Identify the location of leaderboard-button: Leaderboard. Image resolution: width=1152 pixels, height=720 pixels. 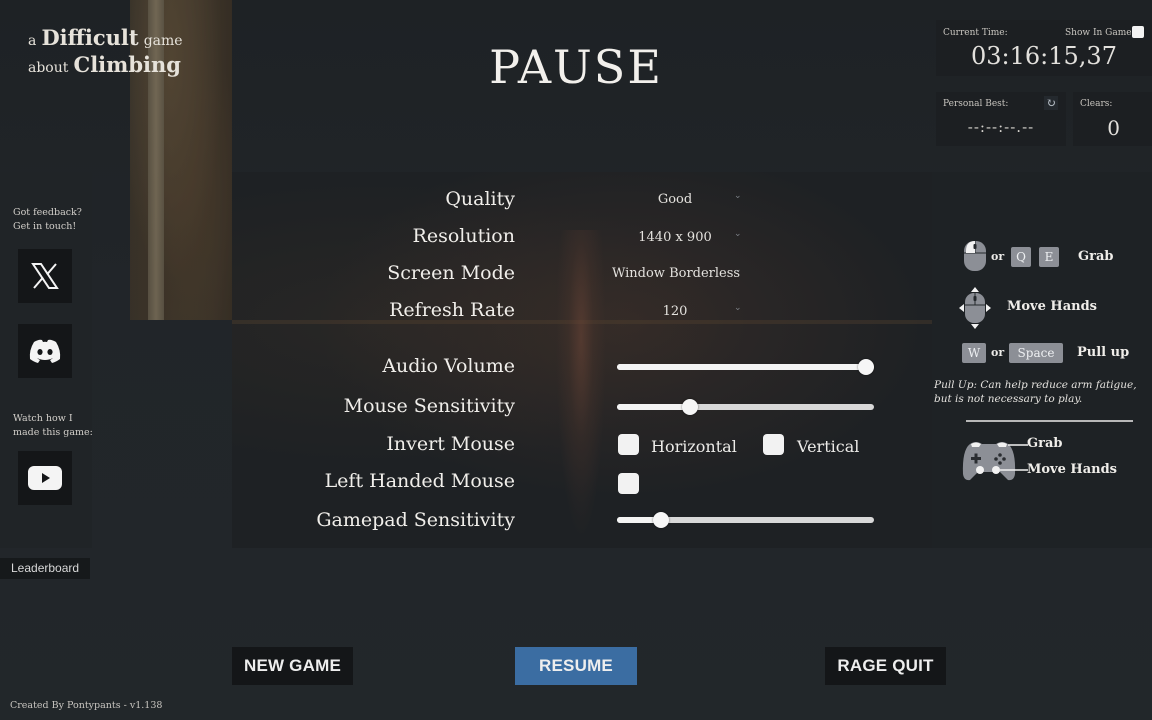
(45, 568).